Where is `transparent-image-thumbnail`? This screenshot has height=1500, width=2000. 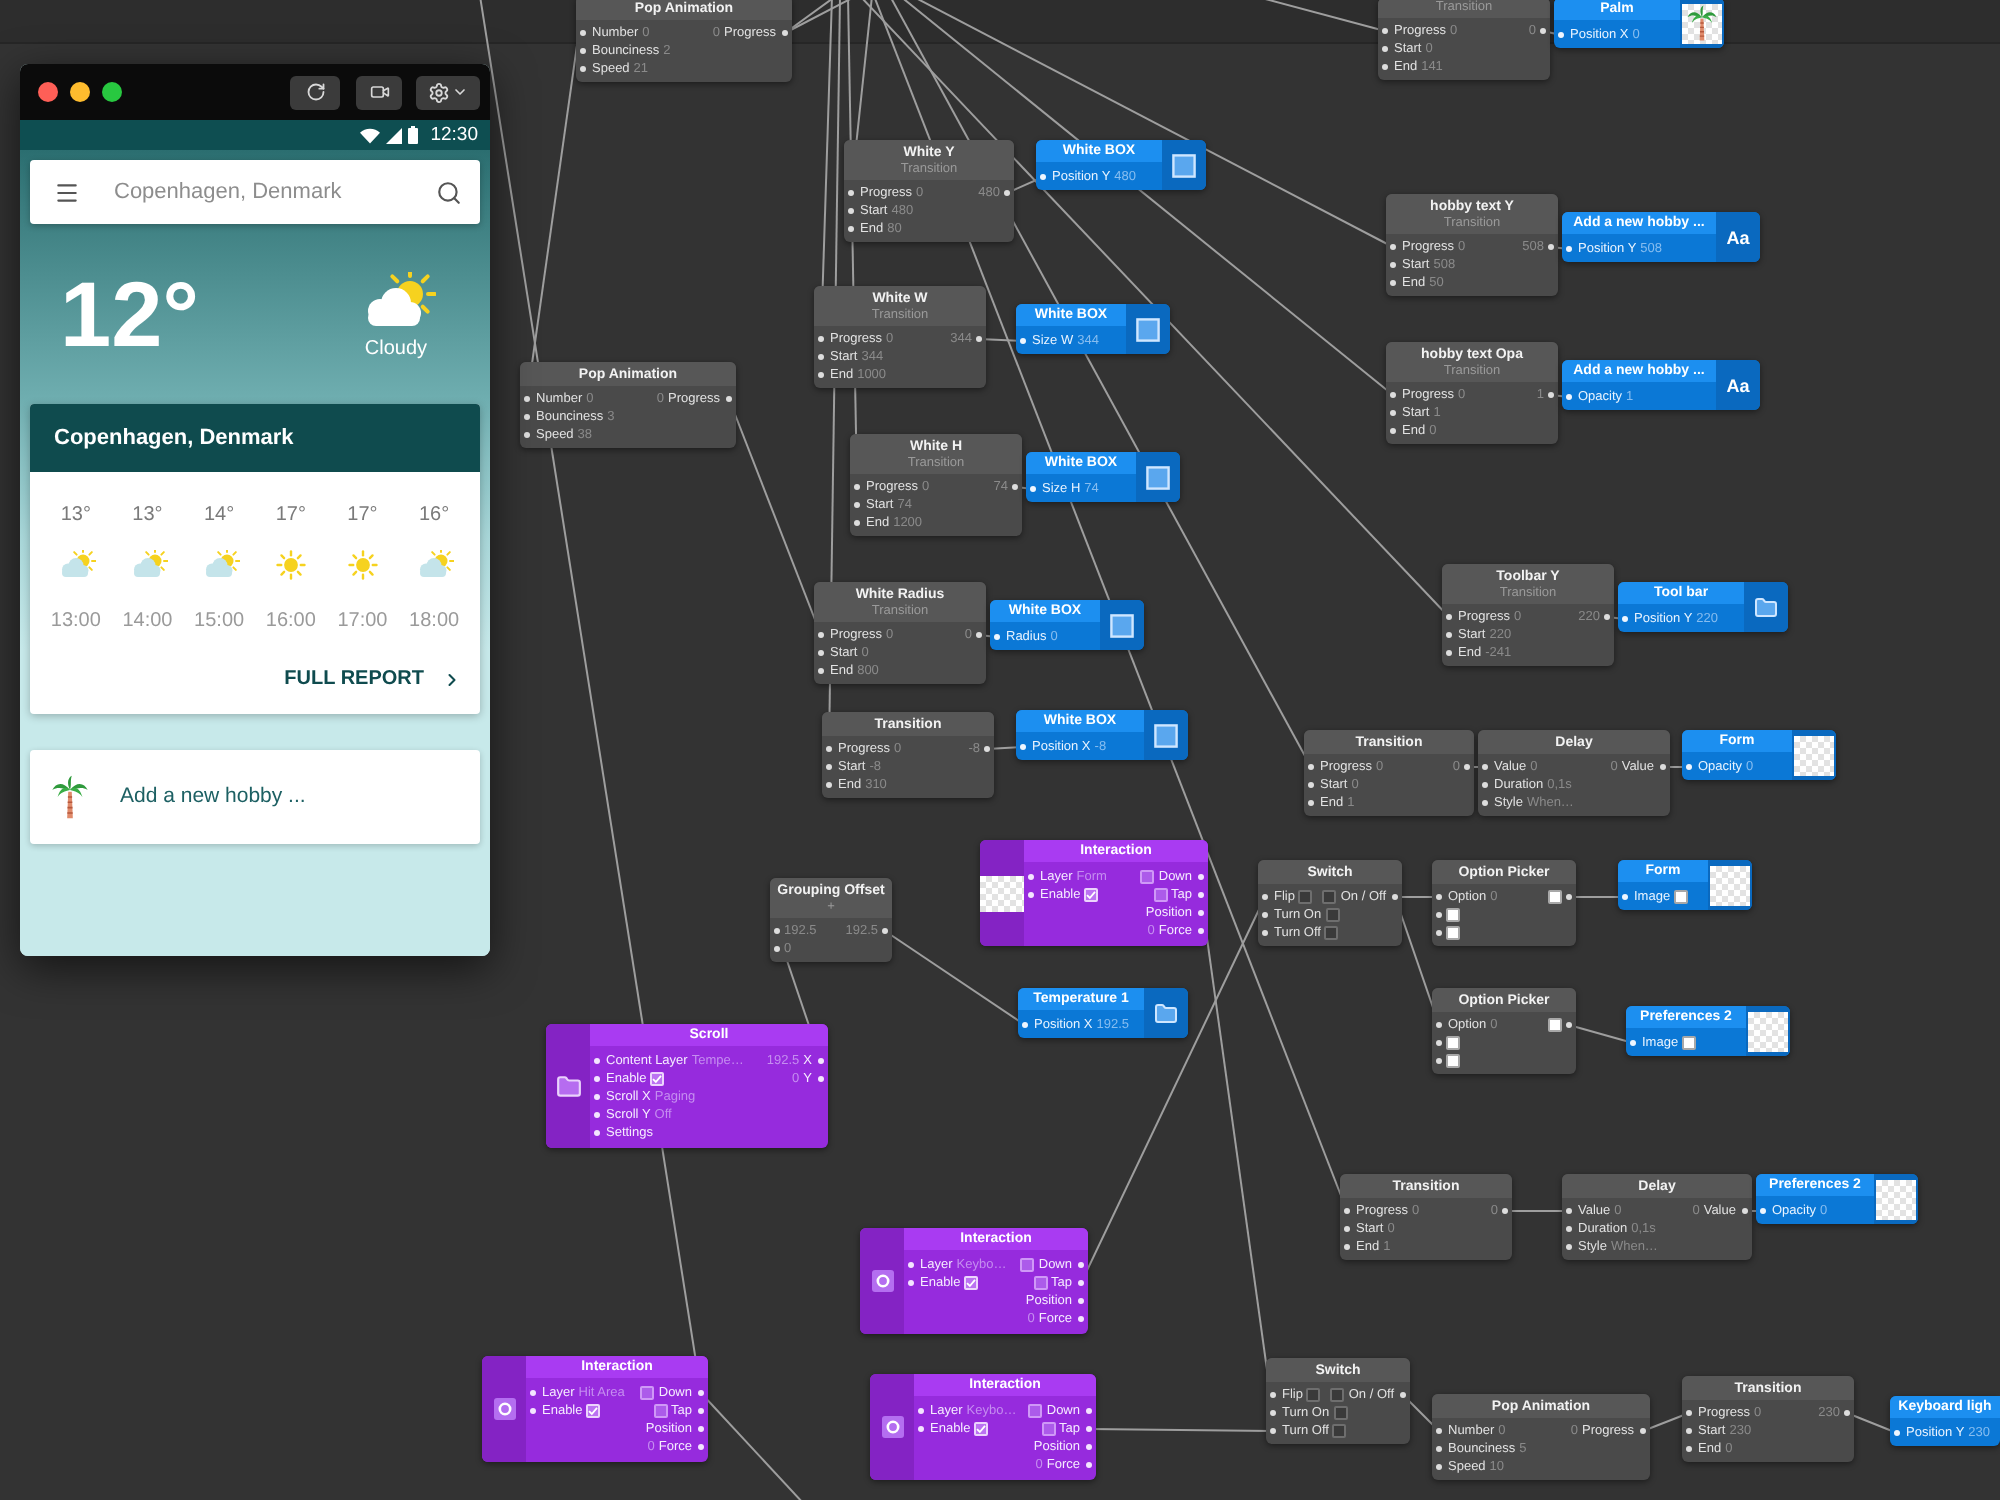
transparent-image-thumbnail is located at coordinates (1002, 893).